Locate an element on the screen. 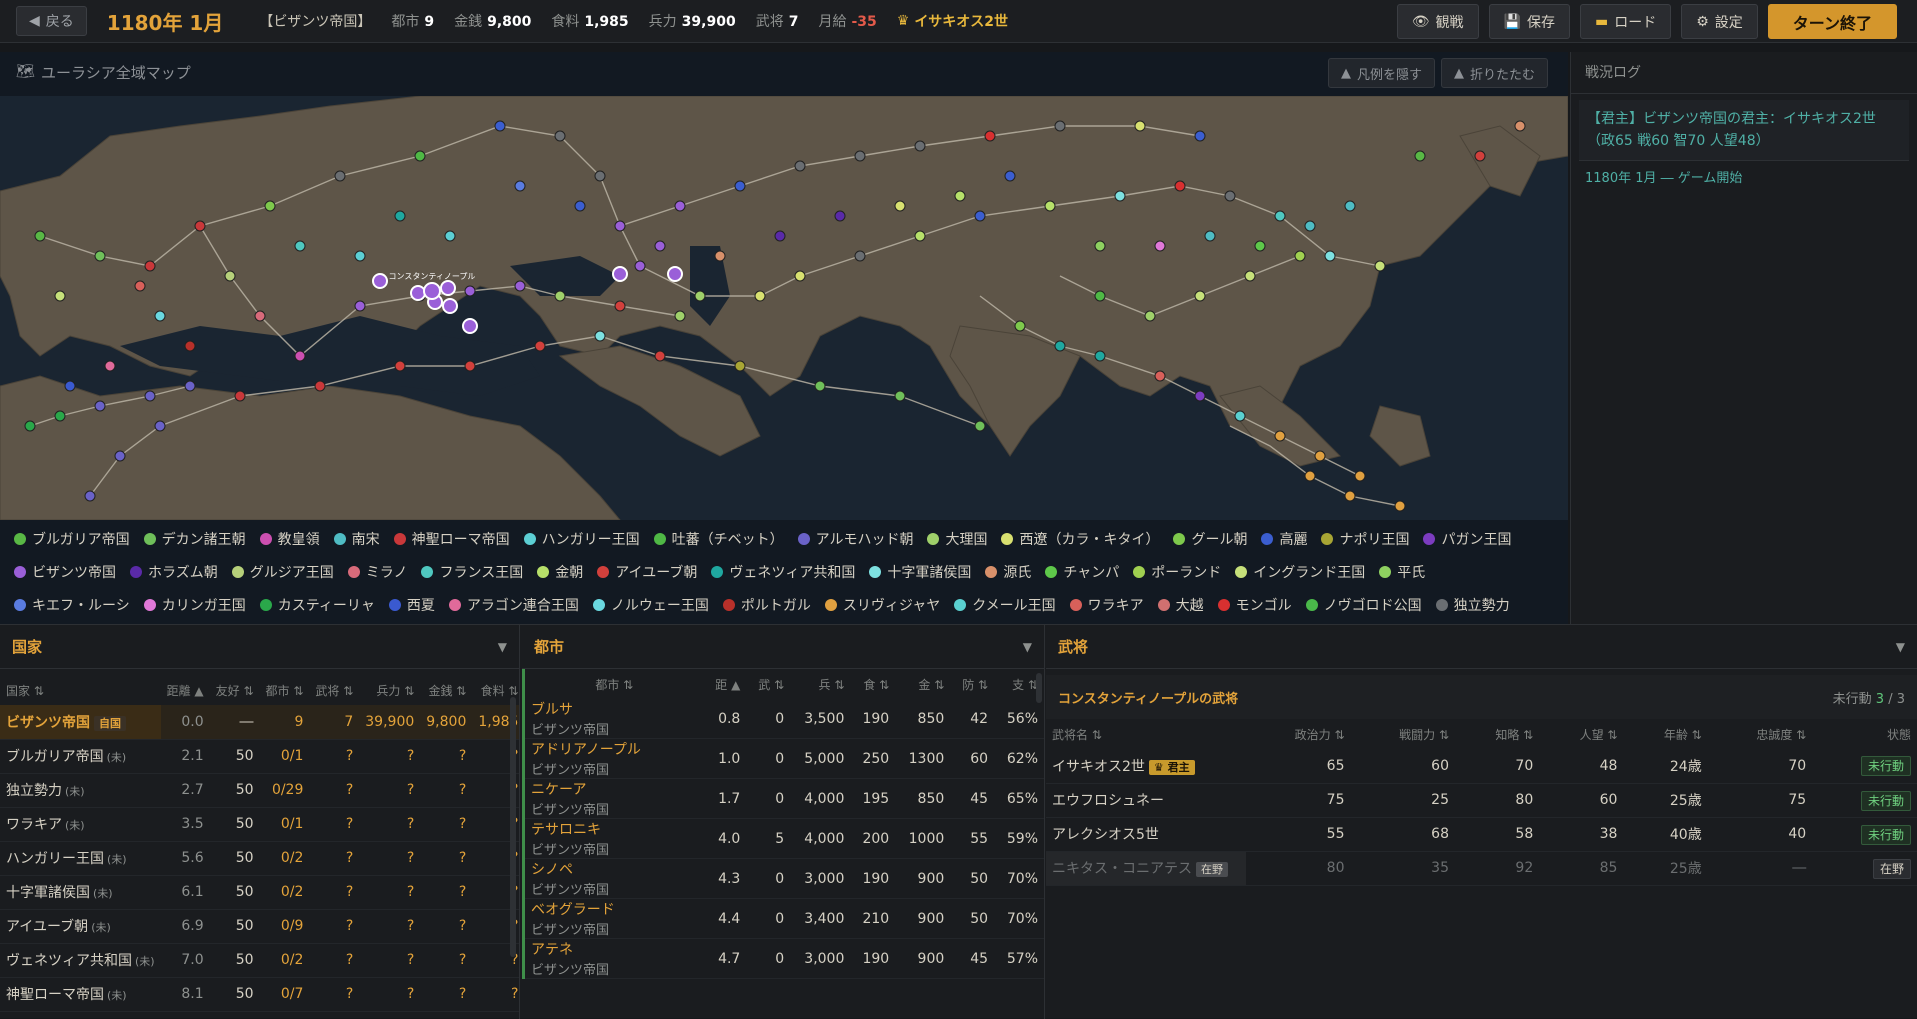 This screenshot has height=1019, width=1917. legend-item: クメール王国 is located at coordinates (1005, 604).